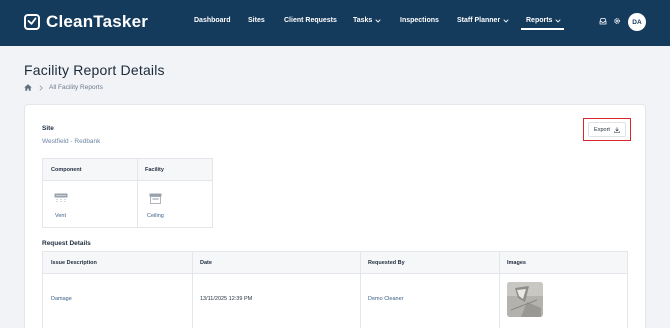  I want to click on header-date: Date, so click(206, 263).